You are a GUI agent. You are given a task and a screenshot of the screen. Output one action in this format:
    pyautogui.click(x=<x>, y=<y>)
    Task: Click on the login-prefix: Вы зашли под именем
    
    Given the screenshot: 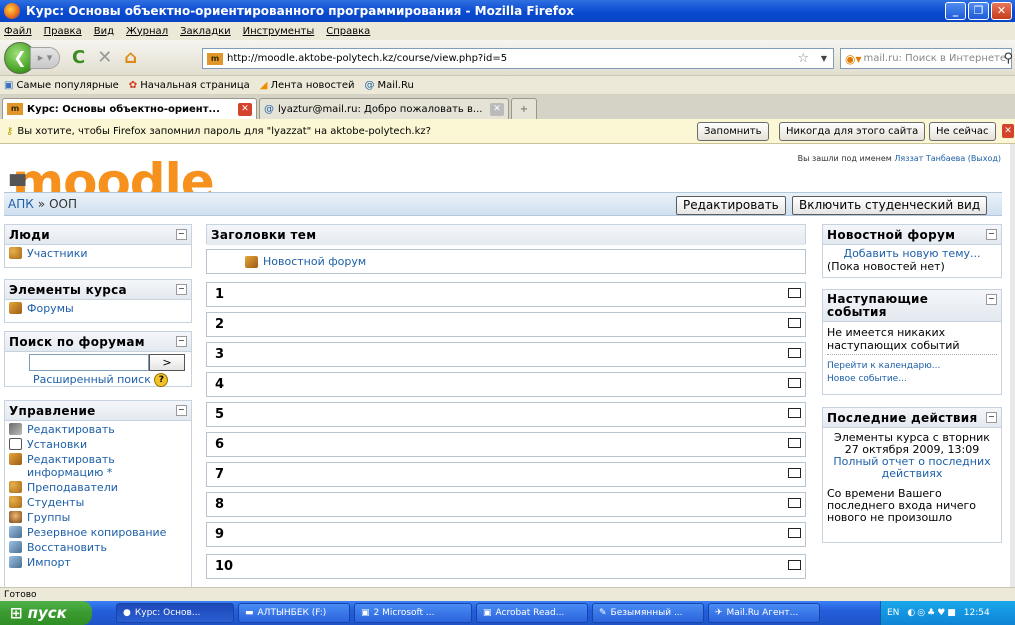 What is the action you would take?
    pyautogui.click(x=844, y=158)
    